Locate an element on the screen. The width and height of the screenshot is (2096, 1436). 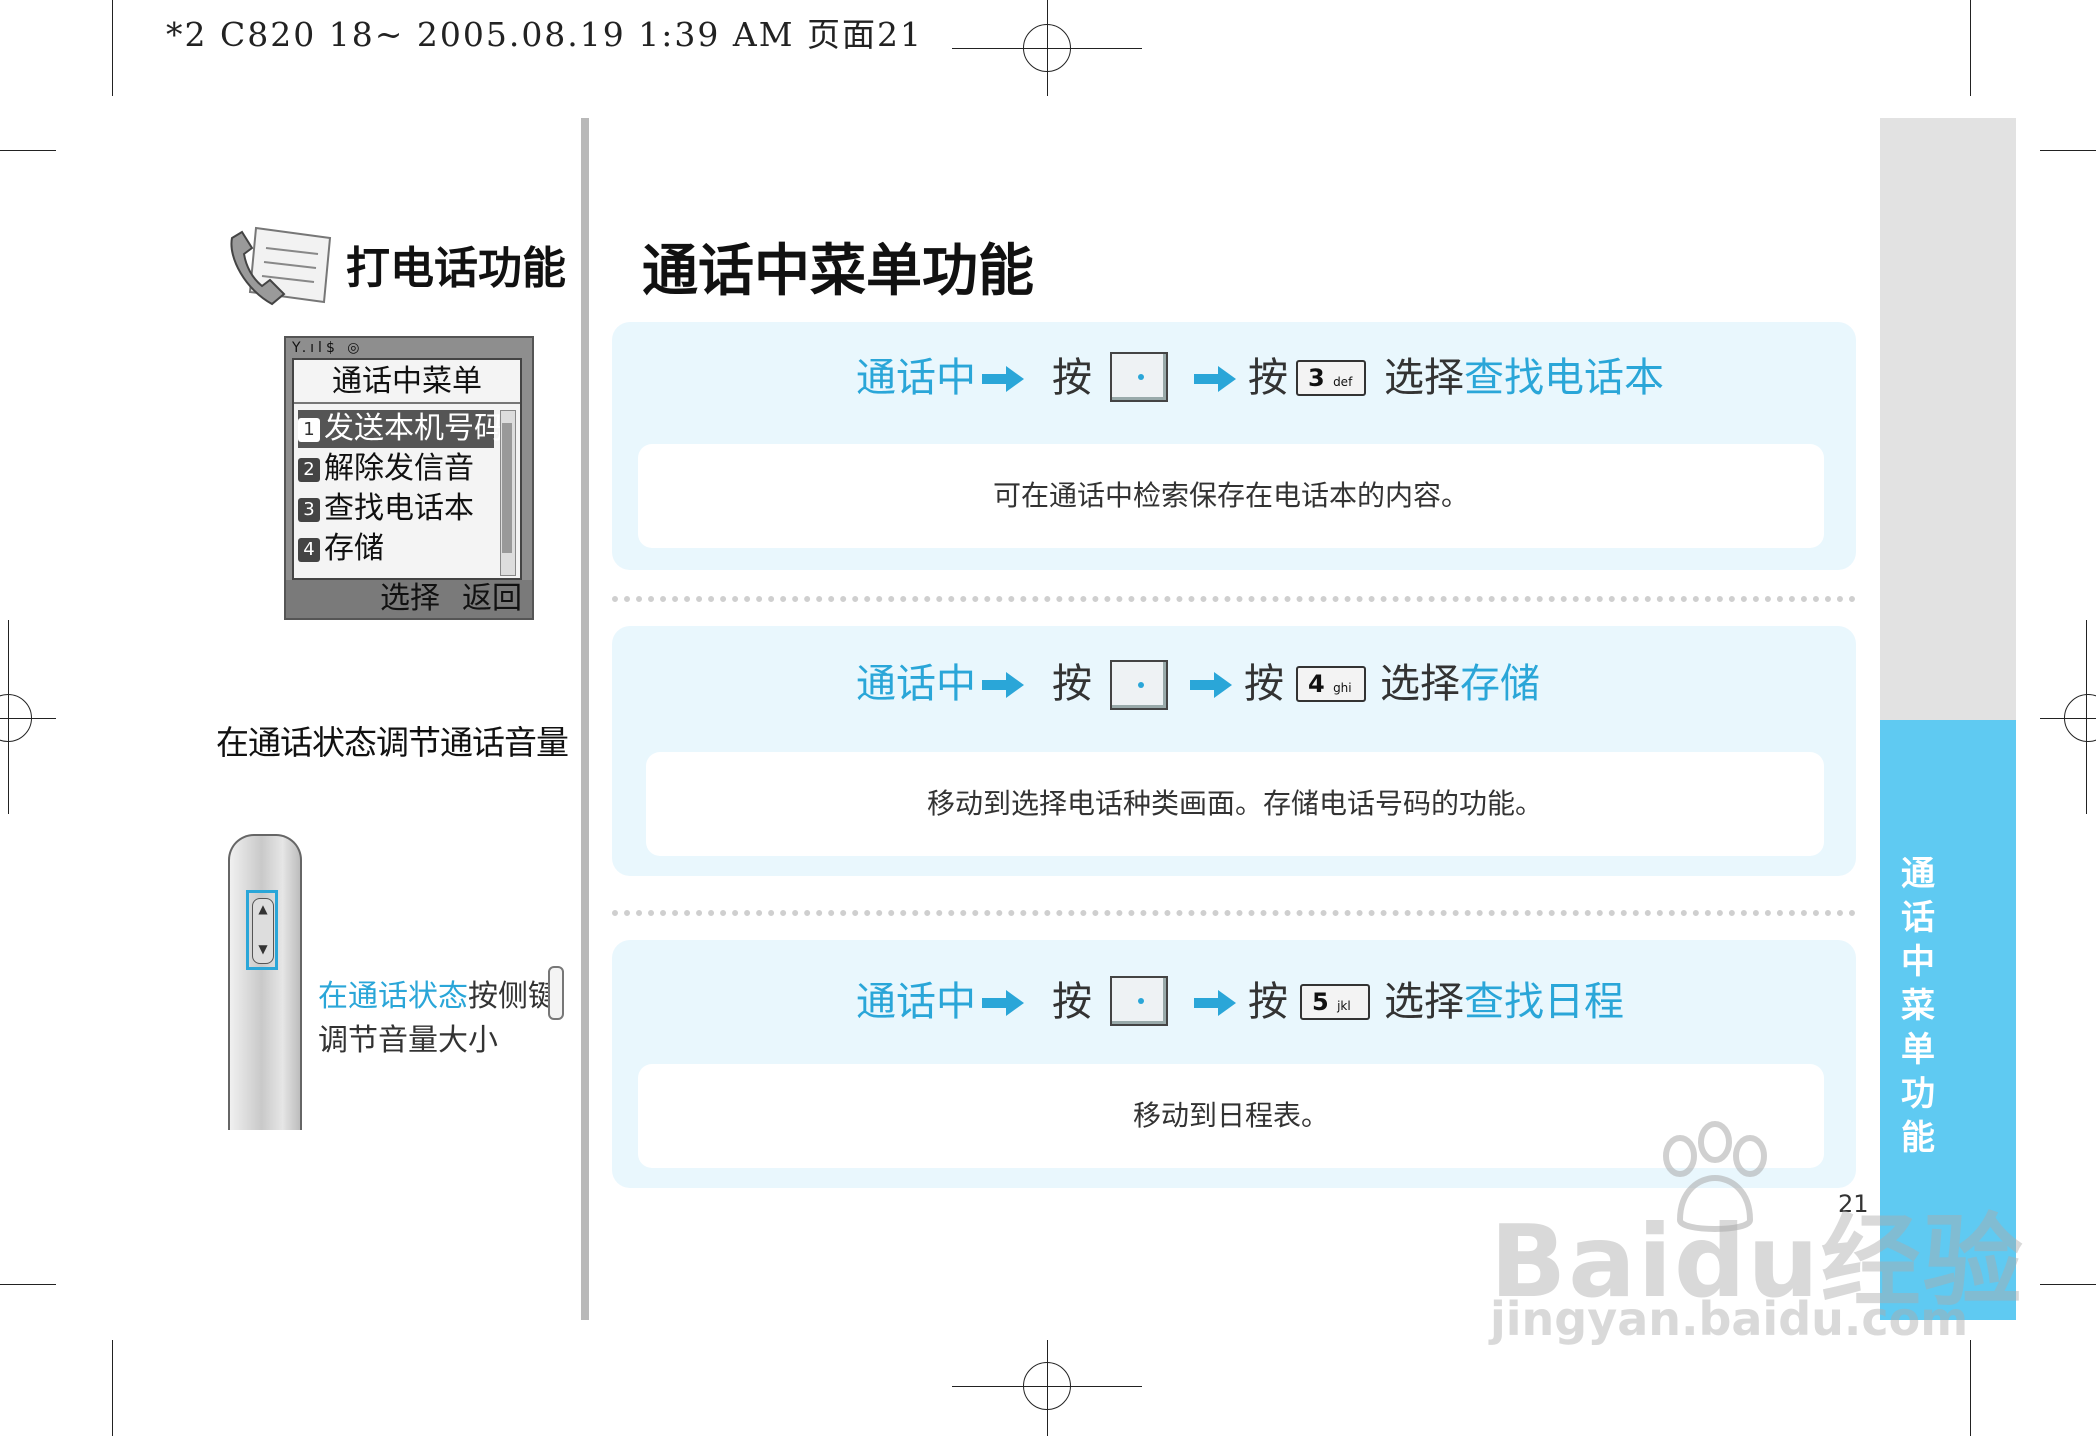
softkey-bar: 选择 返回 is located at coordinates (409, 599).